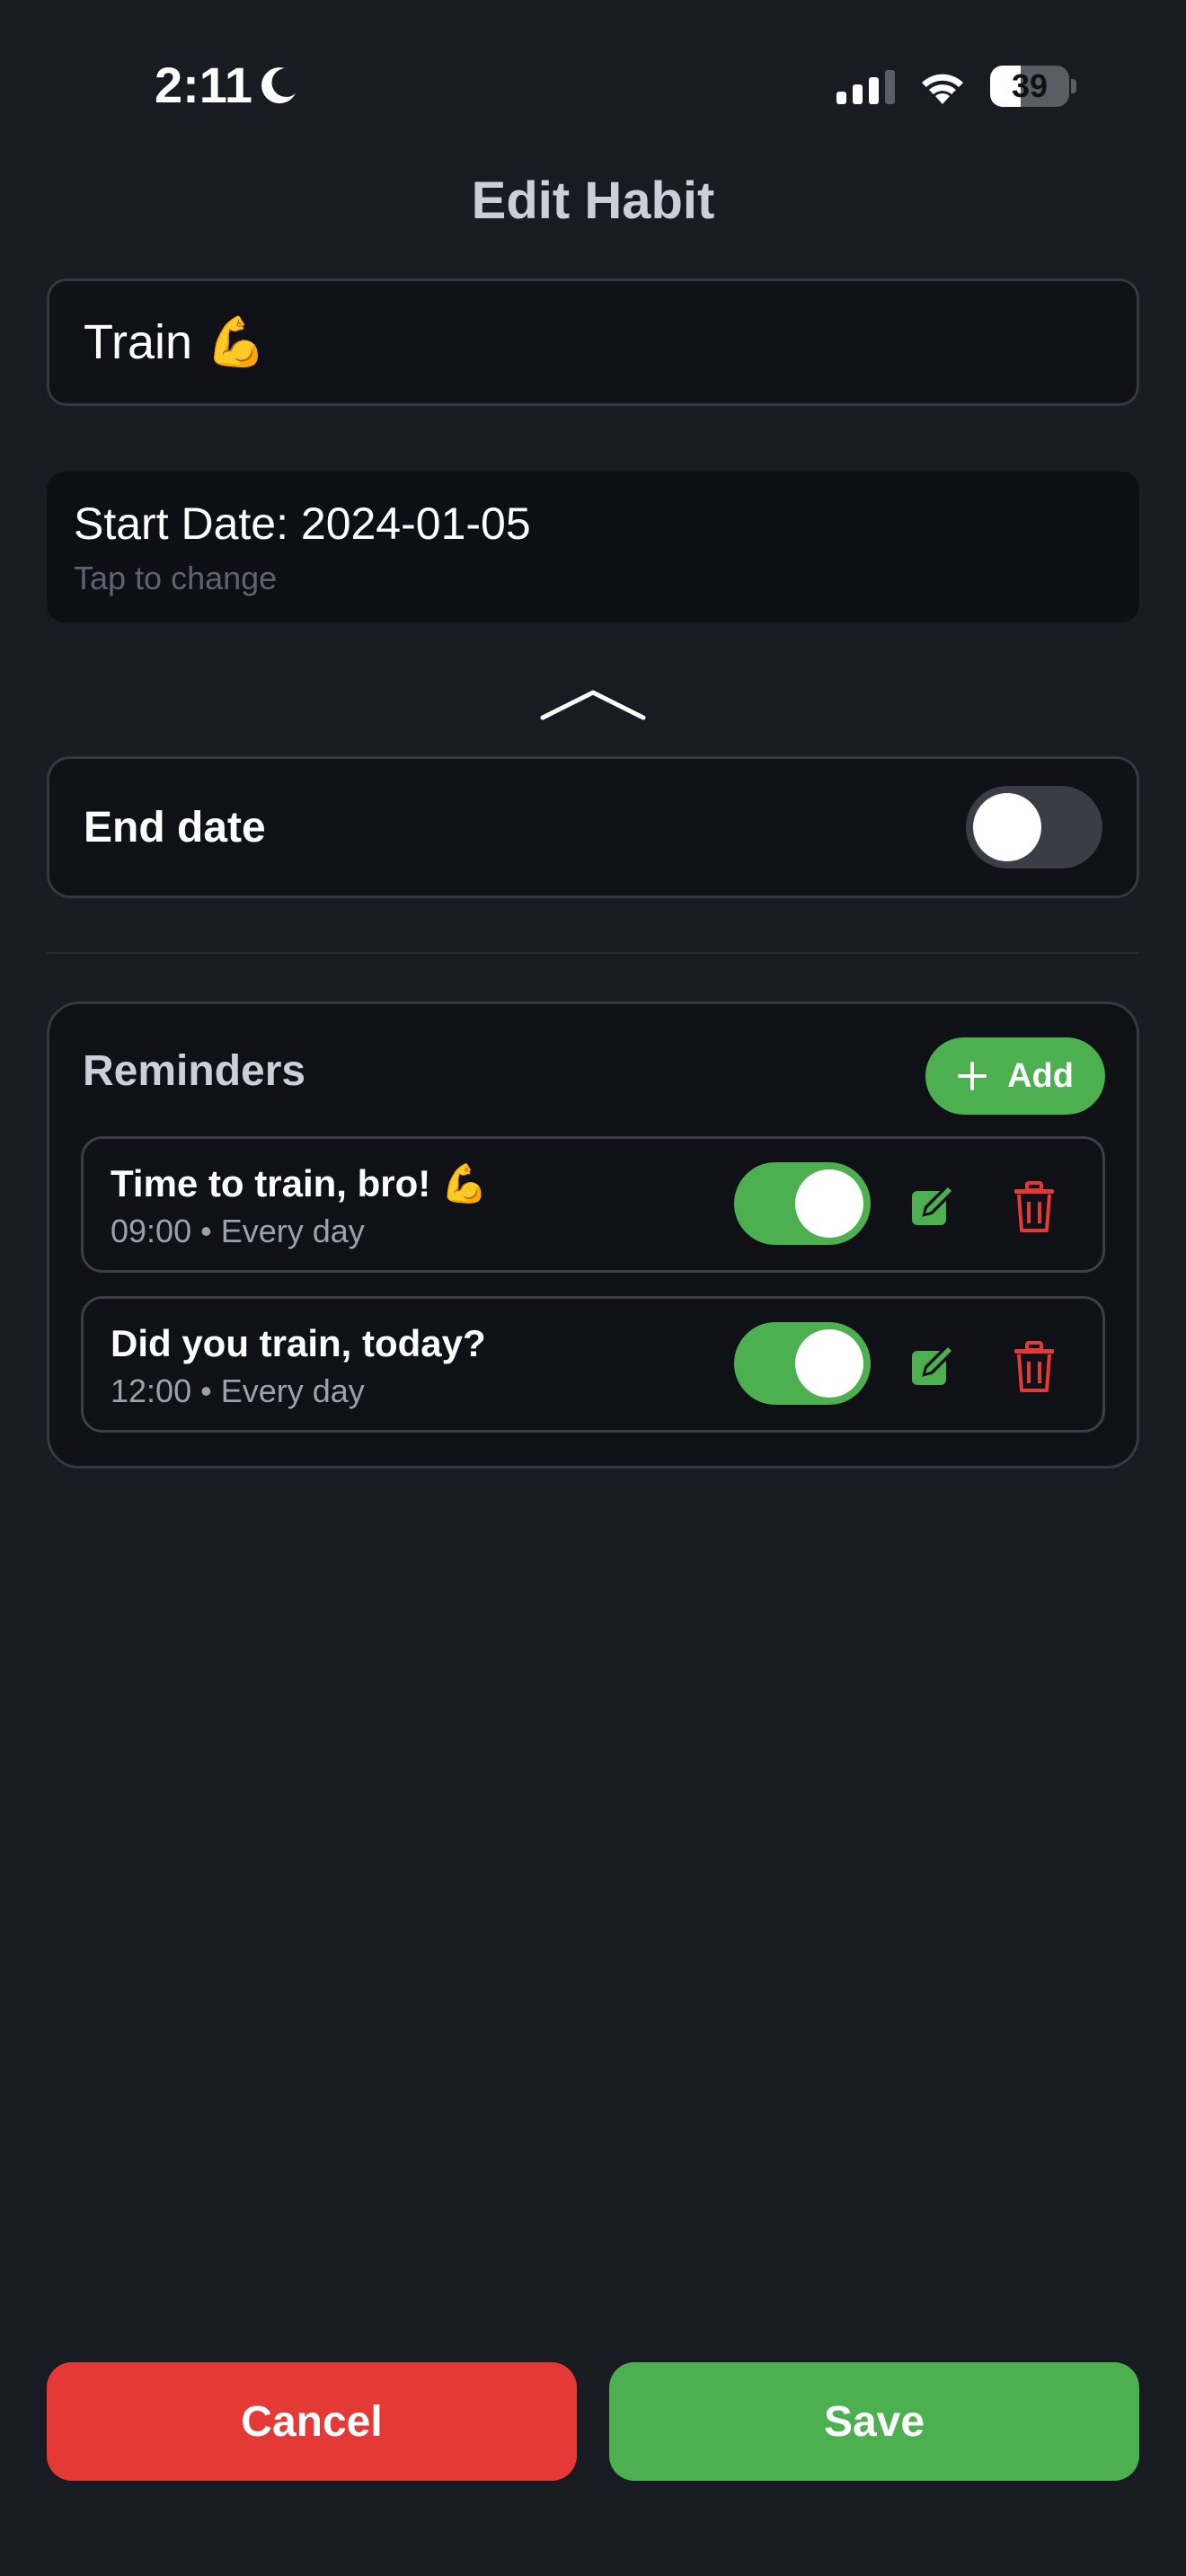 This screenshot has height=2576, width=1186. I want to click on cancel-button: Cancel, so click(312, 2421).